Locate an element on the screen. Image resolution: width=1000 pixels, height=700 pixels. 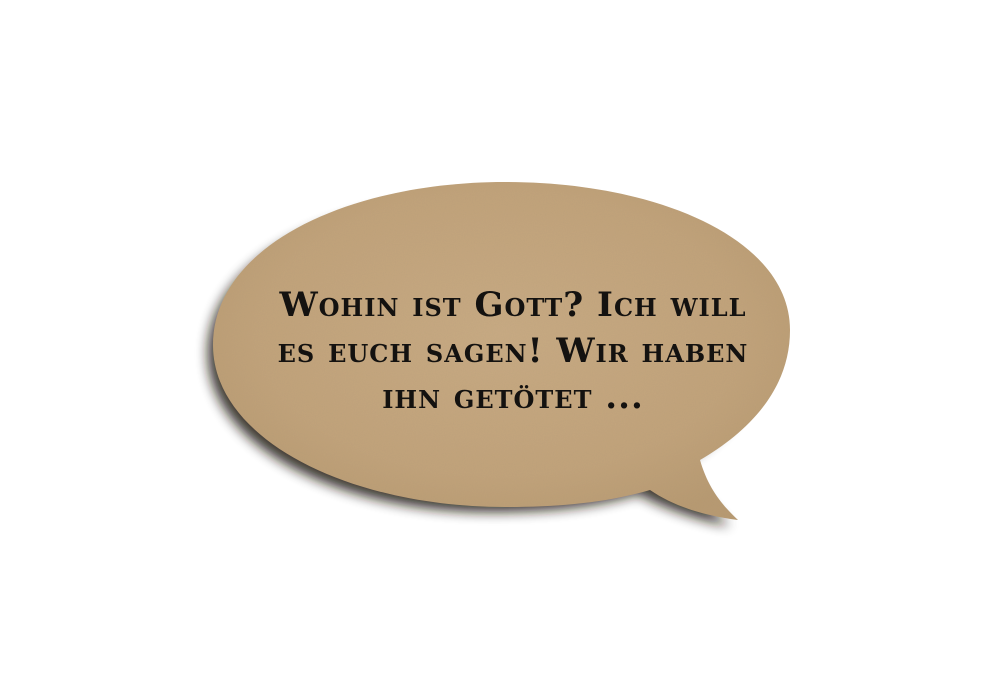
quote-line: es euch sagen! Wir haben is located at coordinates (513, 351).